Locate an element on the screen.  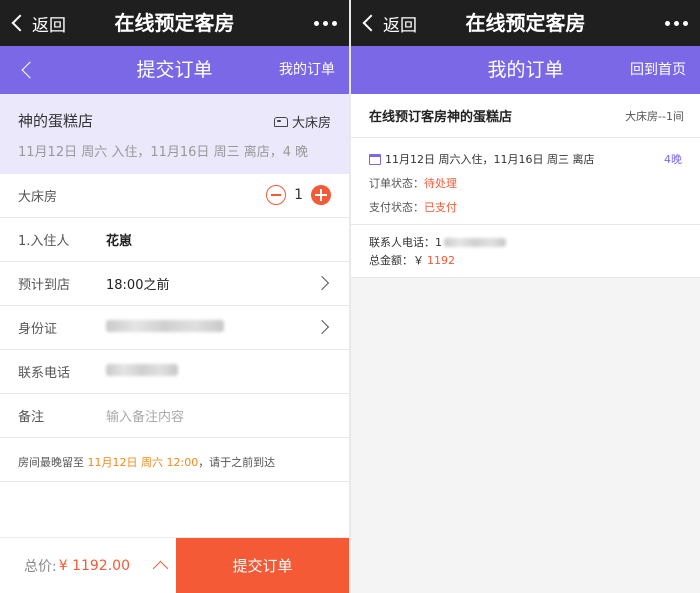
app-nav-bar: 我的订单 回到首页 is located at coordinates (525, 70).